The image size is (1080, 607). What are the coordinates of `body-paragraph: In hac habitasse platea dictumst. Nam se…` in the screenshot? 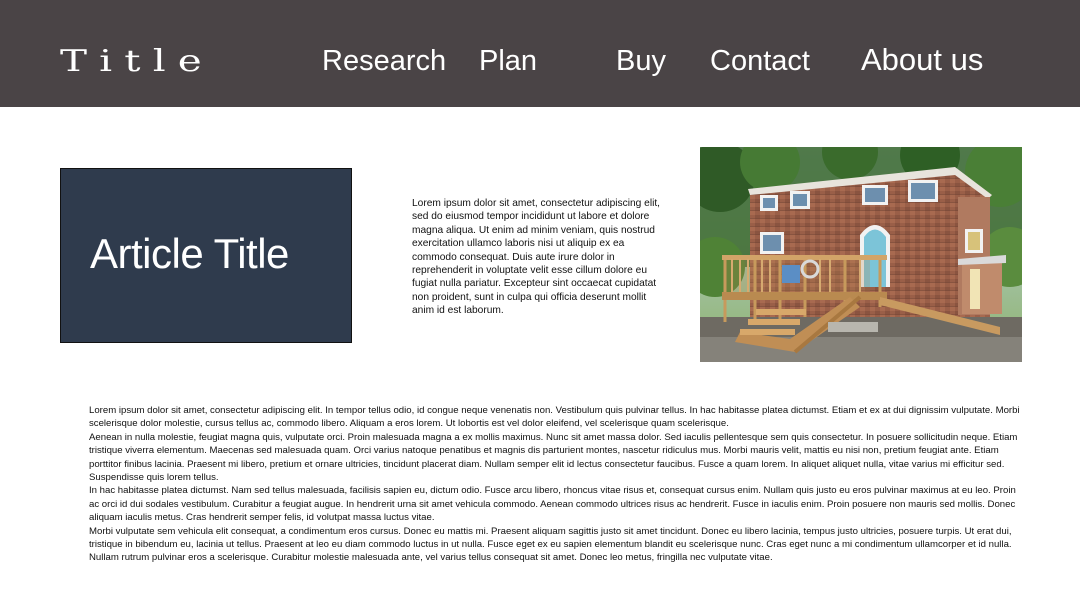 It's located at (552, 504).